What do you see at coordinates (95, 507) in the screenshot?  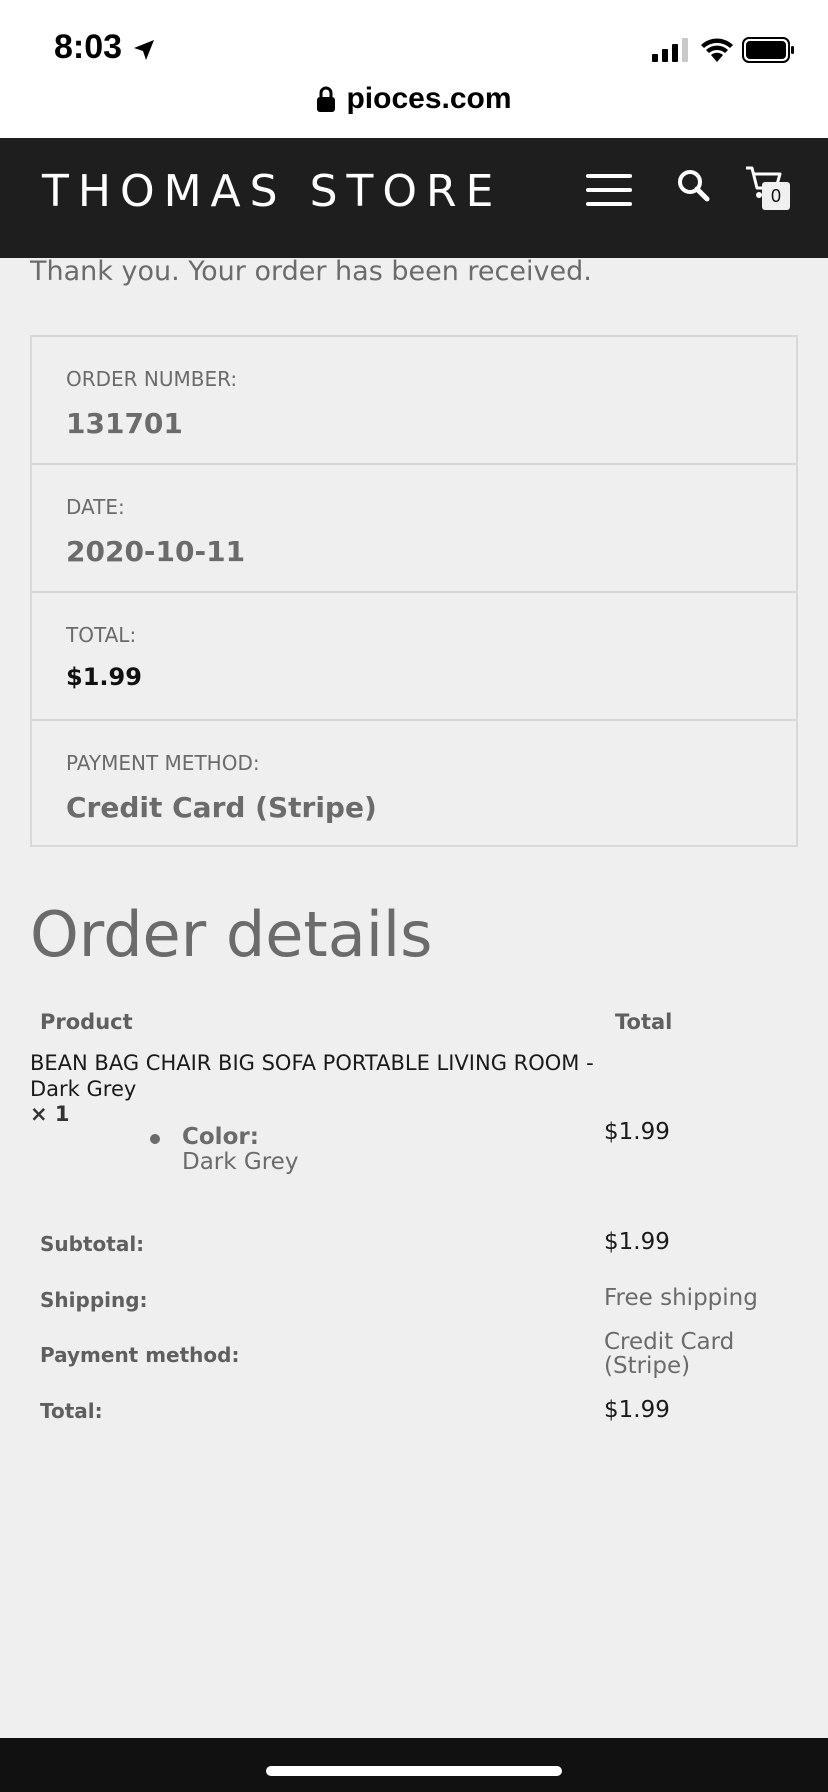 I see `order-date-label: DATE:` at bounding box center [95, 507].